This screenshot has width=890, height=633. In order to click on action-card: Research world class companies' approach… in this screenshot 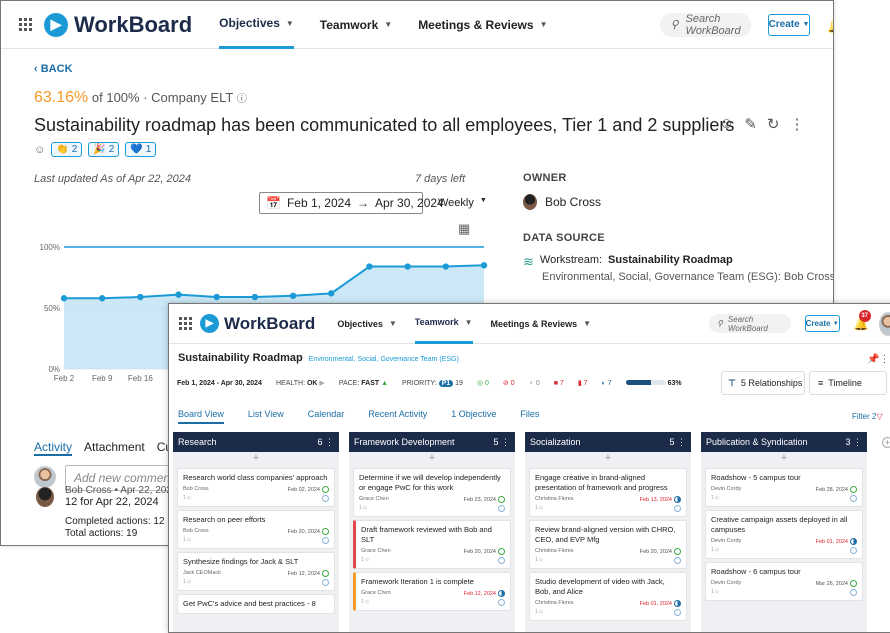, I will do `click(256, 487)`.